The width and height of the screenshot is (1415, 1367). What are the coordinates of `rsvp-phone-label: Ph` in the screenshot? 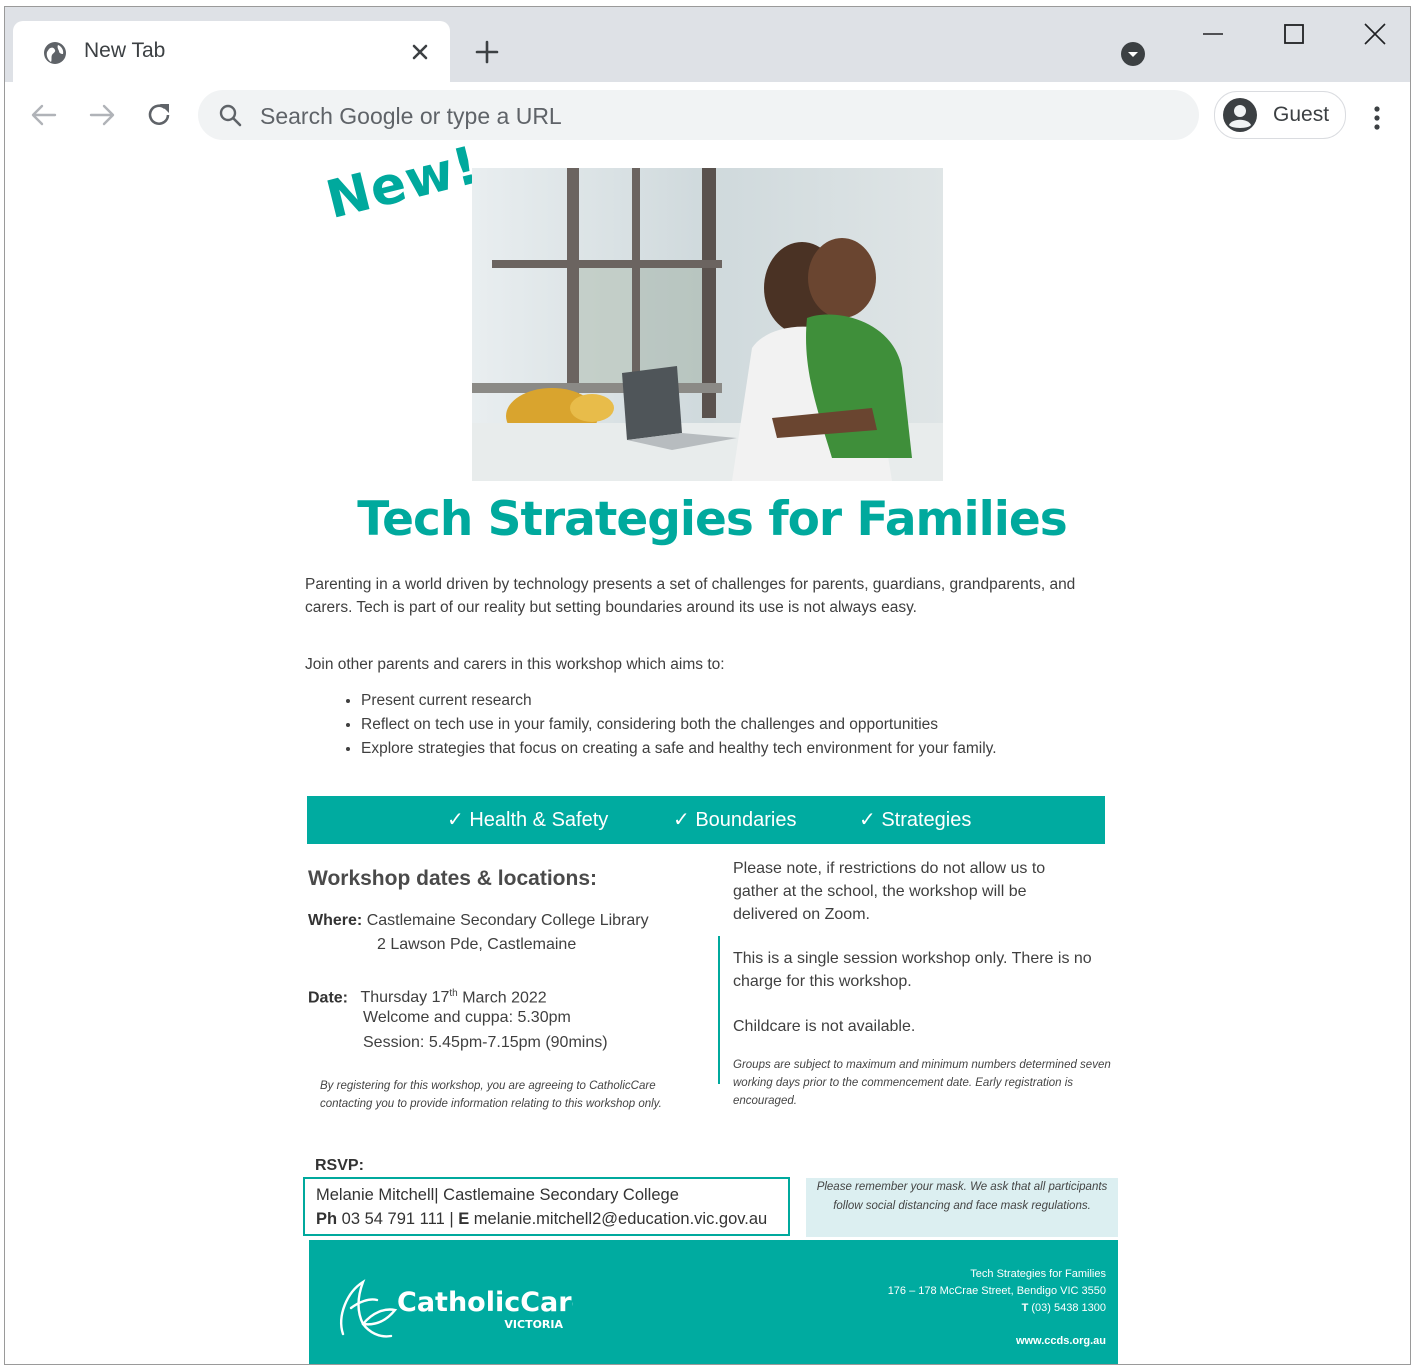 It's located at (327, 1219).